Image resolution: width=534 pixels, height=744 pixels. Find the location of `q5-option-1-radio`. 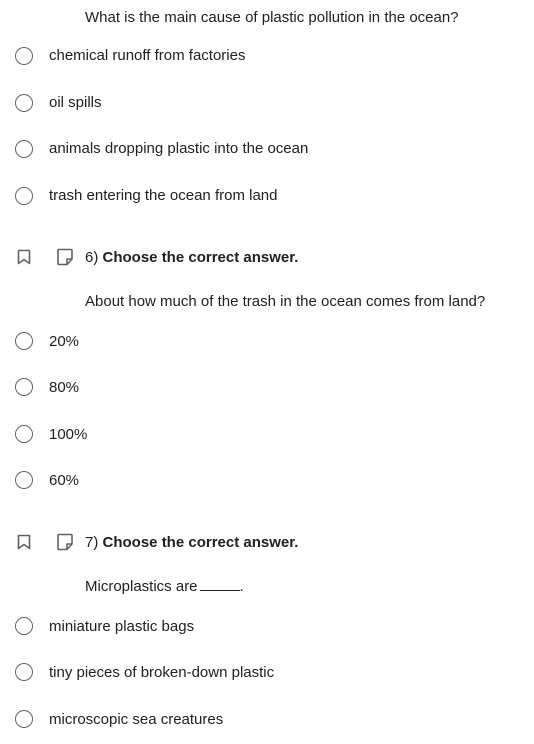

q5-option-1-radio is located at coordinates (24, 56).